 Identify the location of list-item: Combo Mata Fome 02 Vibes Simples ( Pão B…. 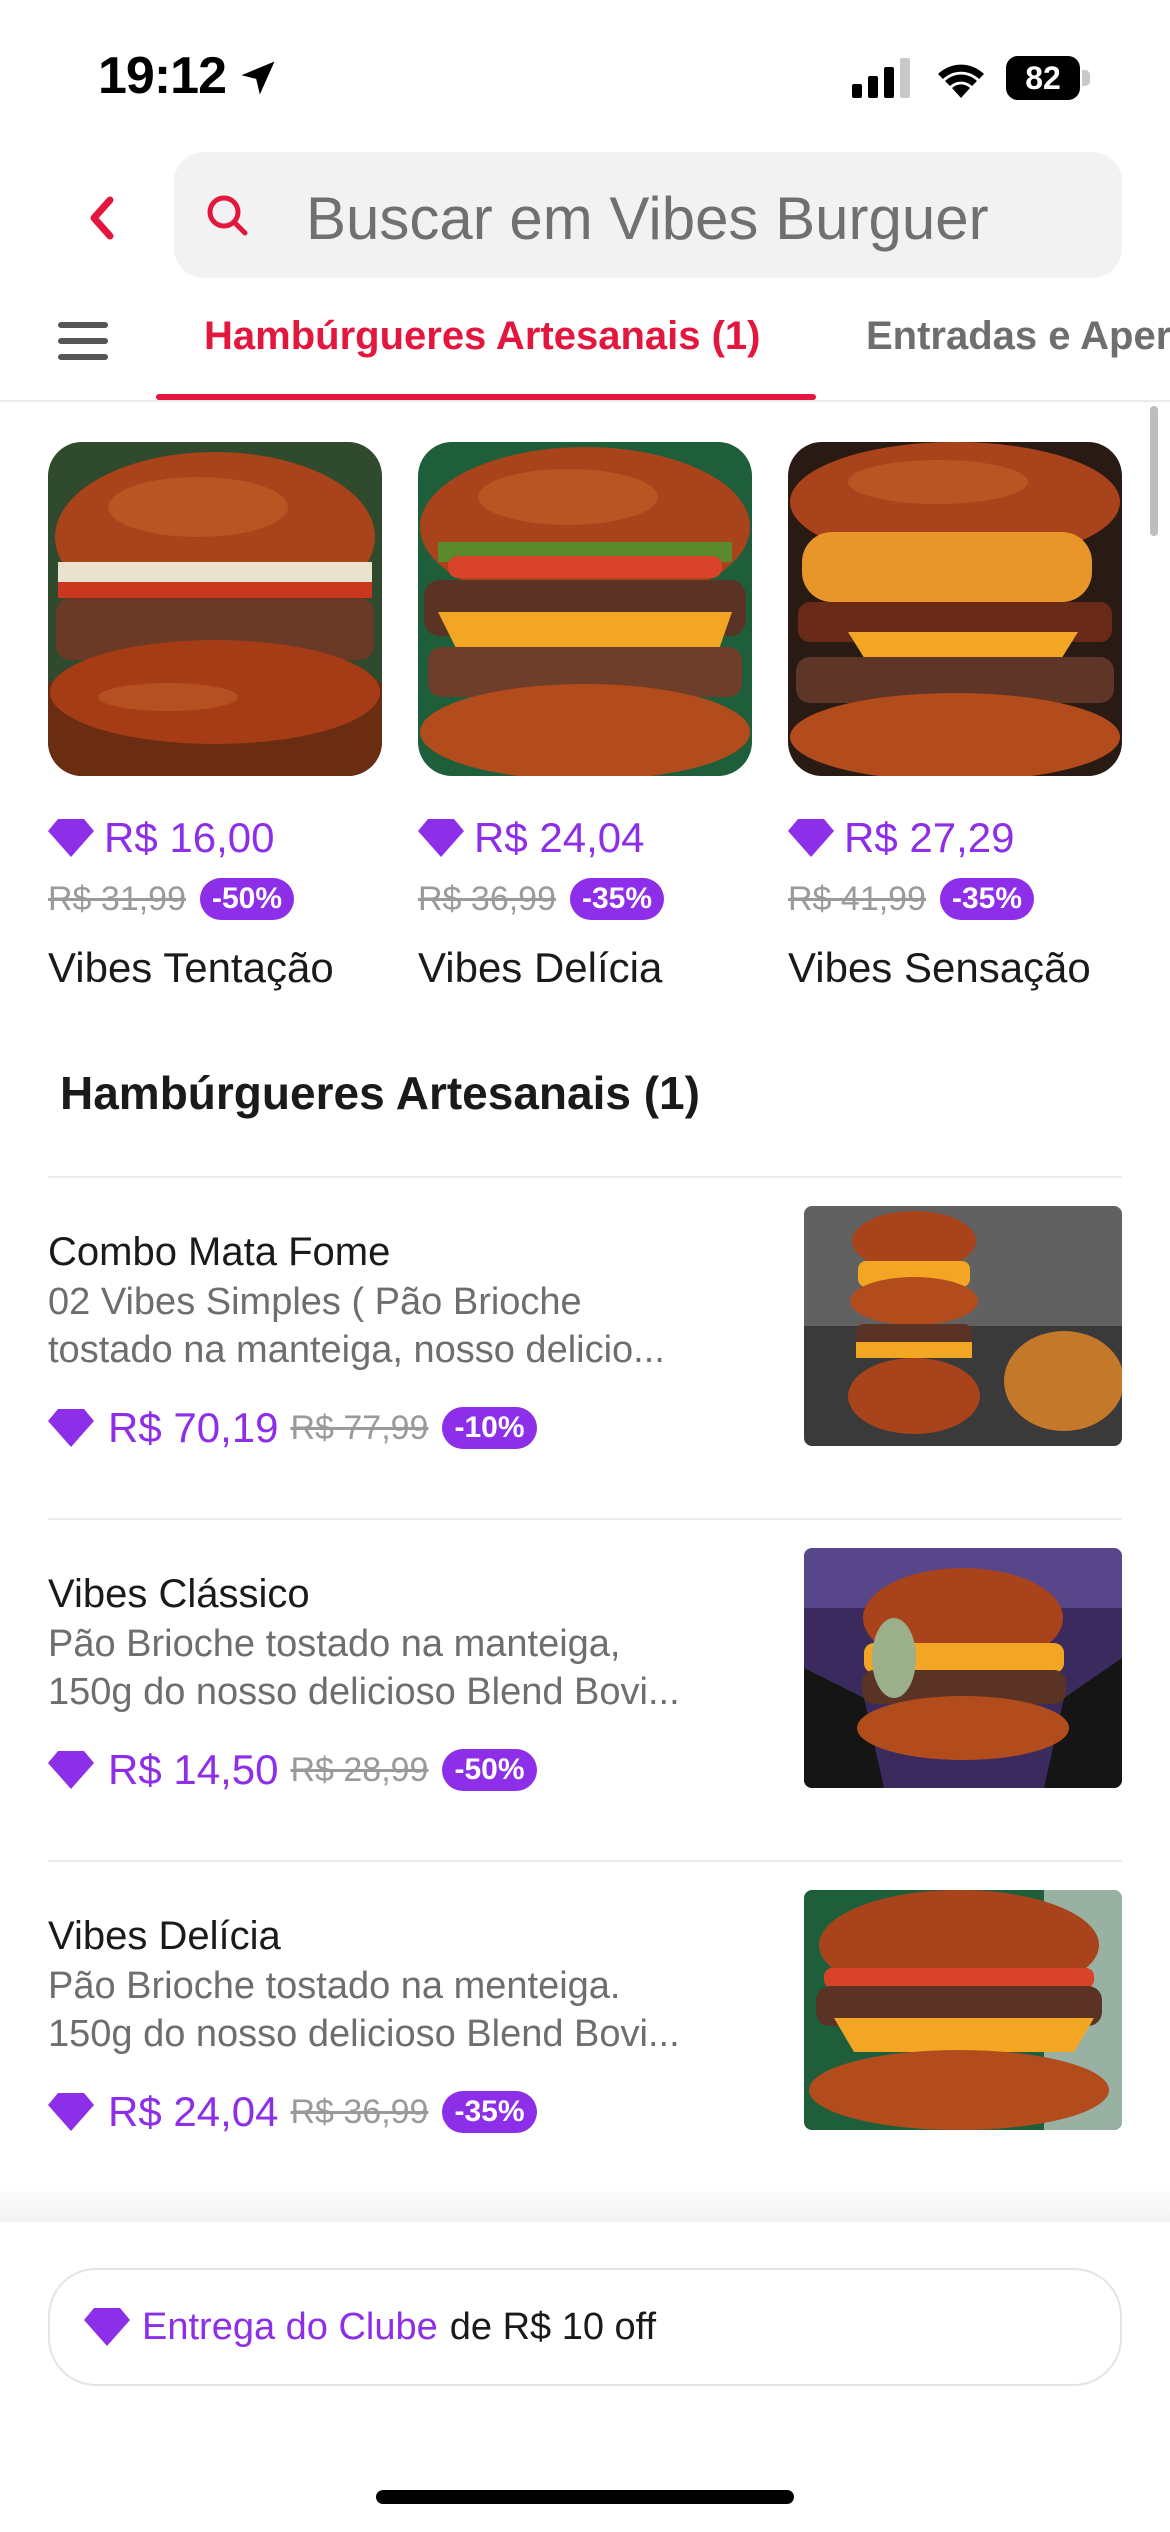
(585, 1368).